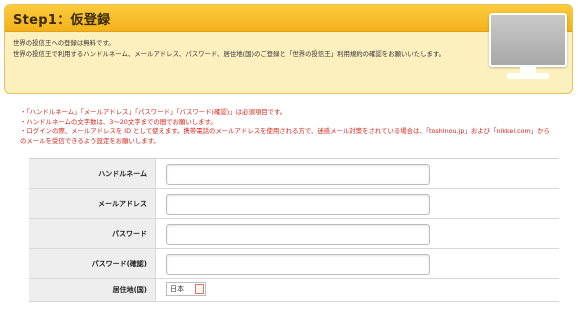 The width and height of the screenshot is (578, 315). Describe the element at coordinates (129, 290) in the screenshot. I see `residence-label: 居住地(国)` at that location.